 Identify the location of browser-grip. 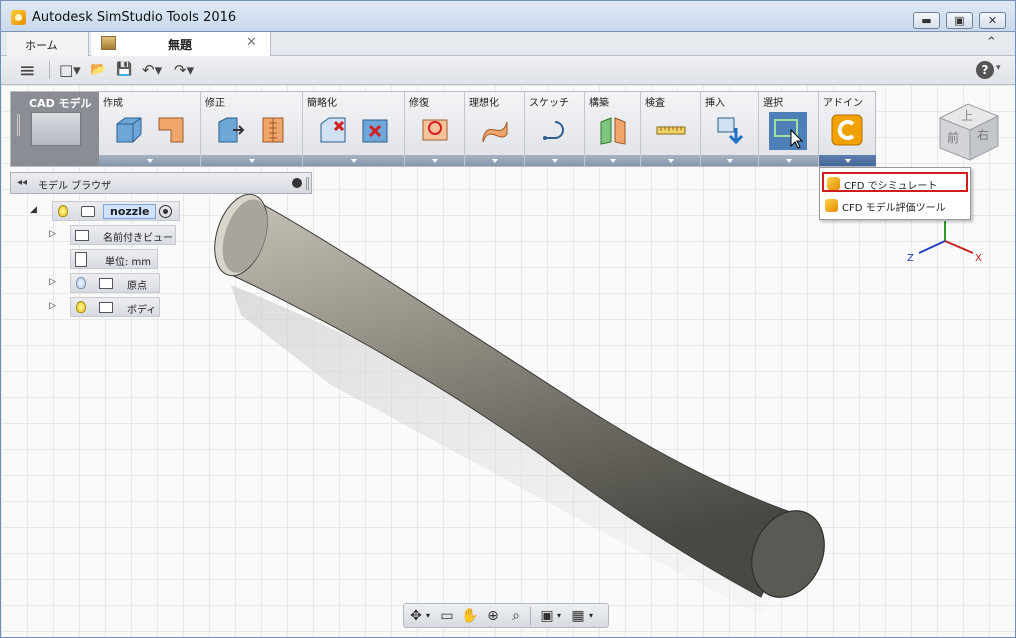
(307, 183).